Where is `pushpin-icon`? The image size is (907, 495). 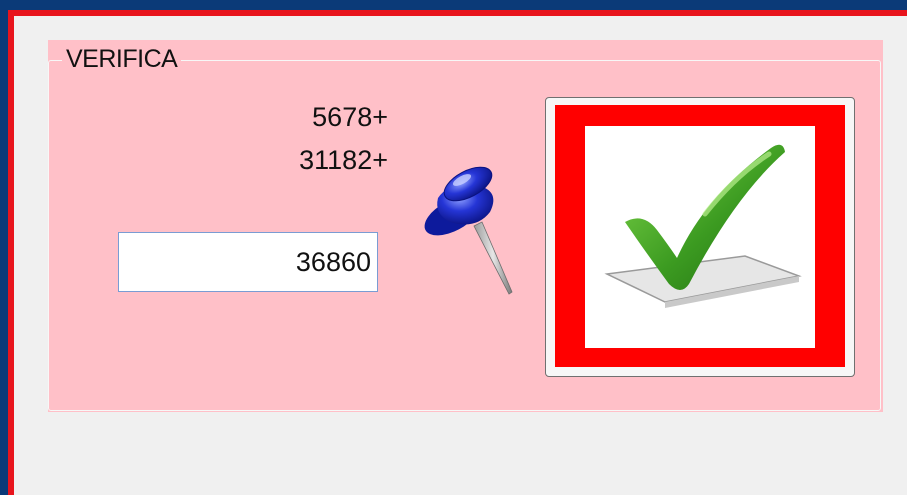 pushpin-icon is located at coordinates (468, 230).